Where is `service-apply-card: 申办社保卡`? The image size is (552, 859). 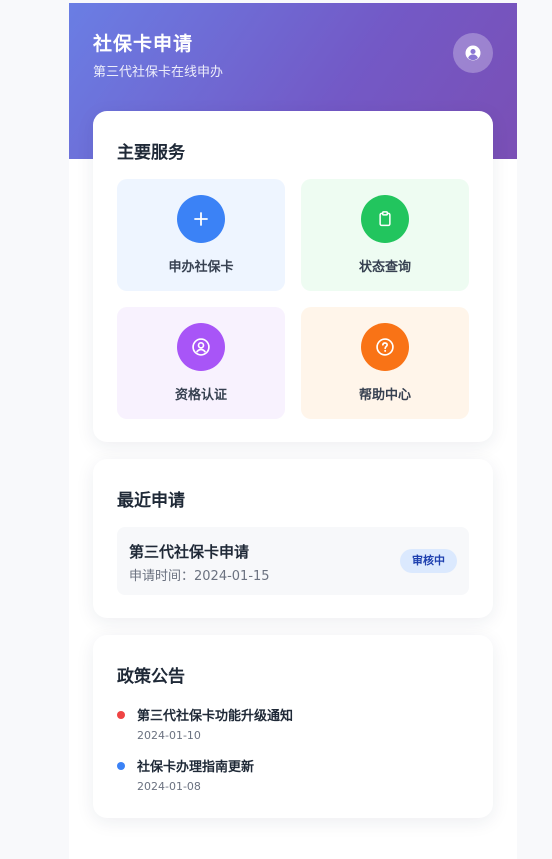
service-apply-card: 申办社保卡 is located at coordinates (201, 235).